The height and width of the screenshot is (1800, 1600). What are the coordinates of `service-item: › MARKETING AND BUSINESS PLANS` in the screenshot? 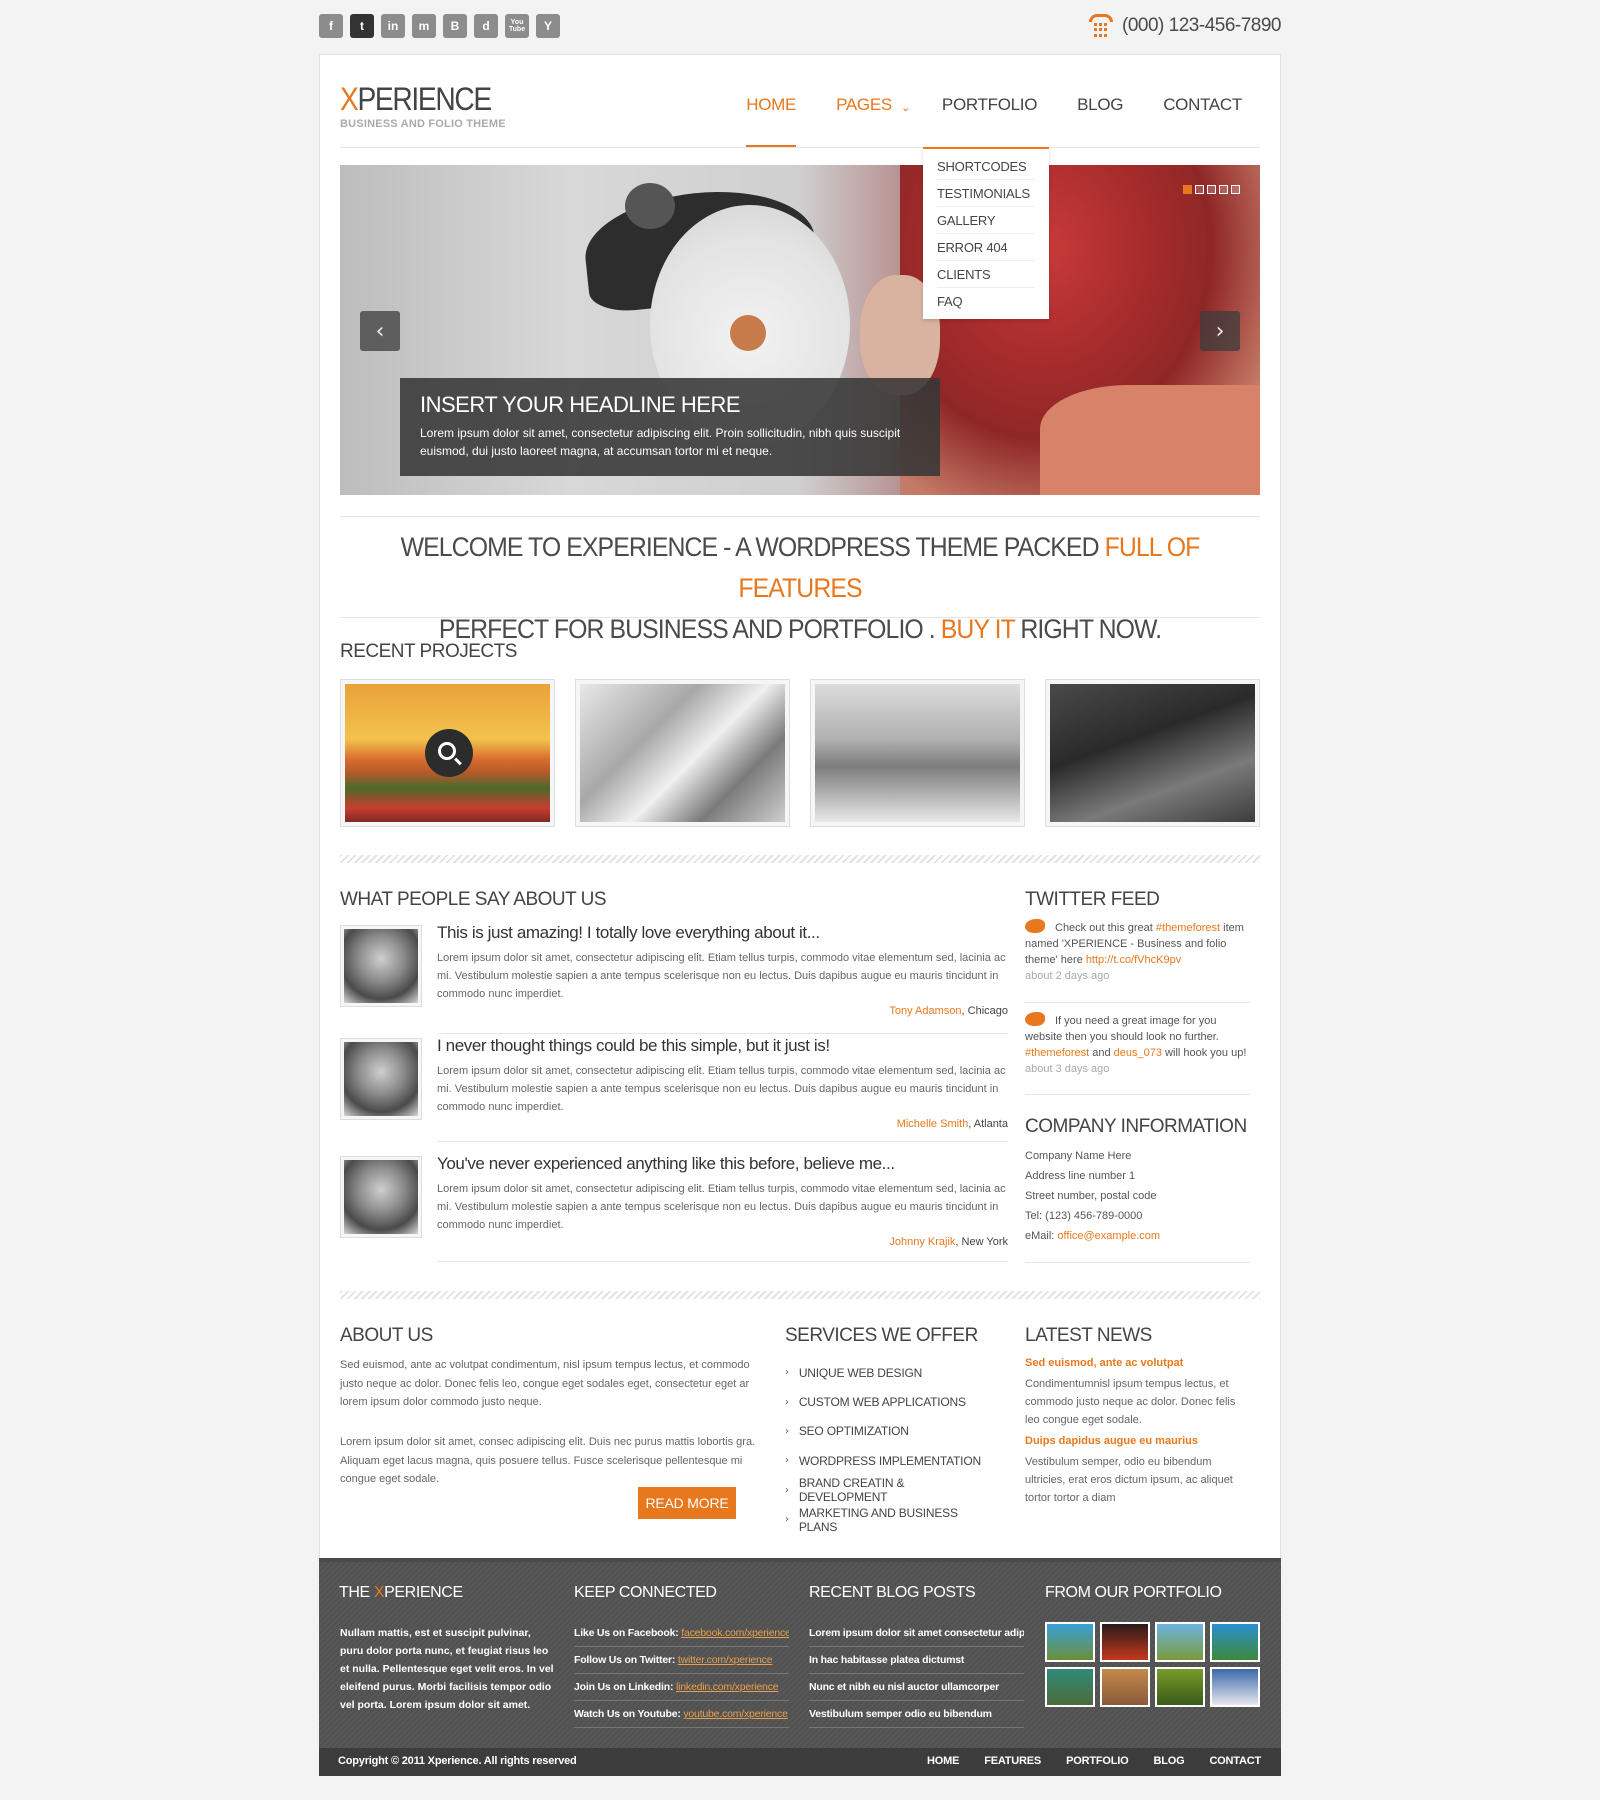 It's located at (890, 1519).